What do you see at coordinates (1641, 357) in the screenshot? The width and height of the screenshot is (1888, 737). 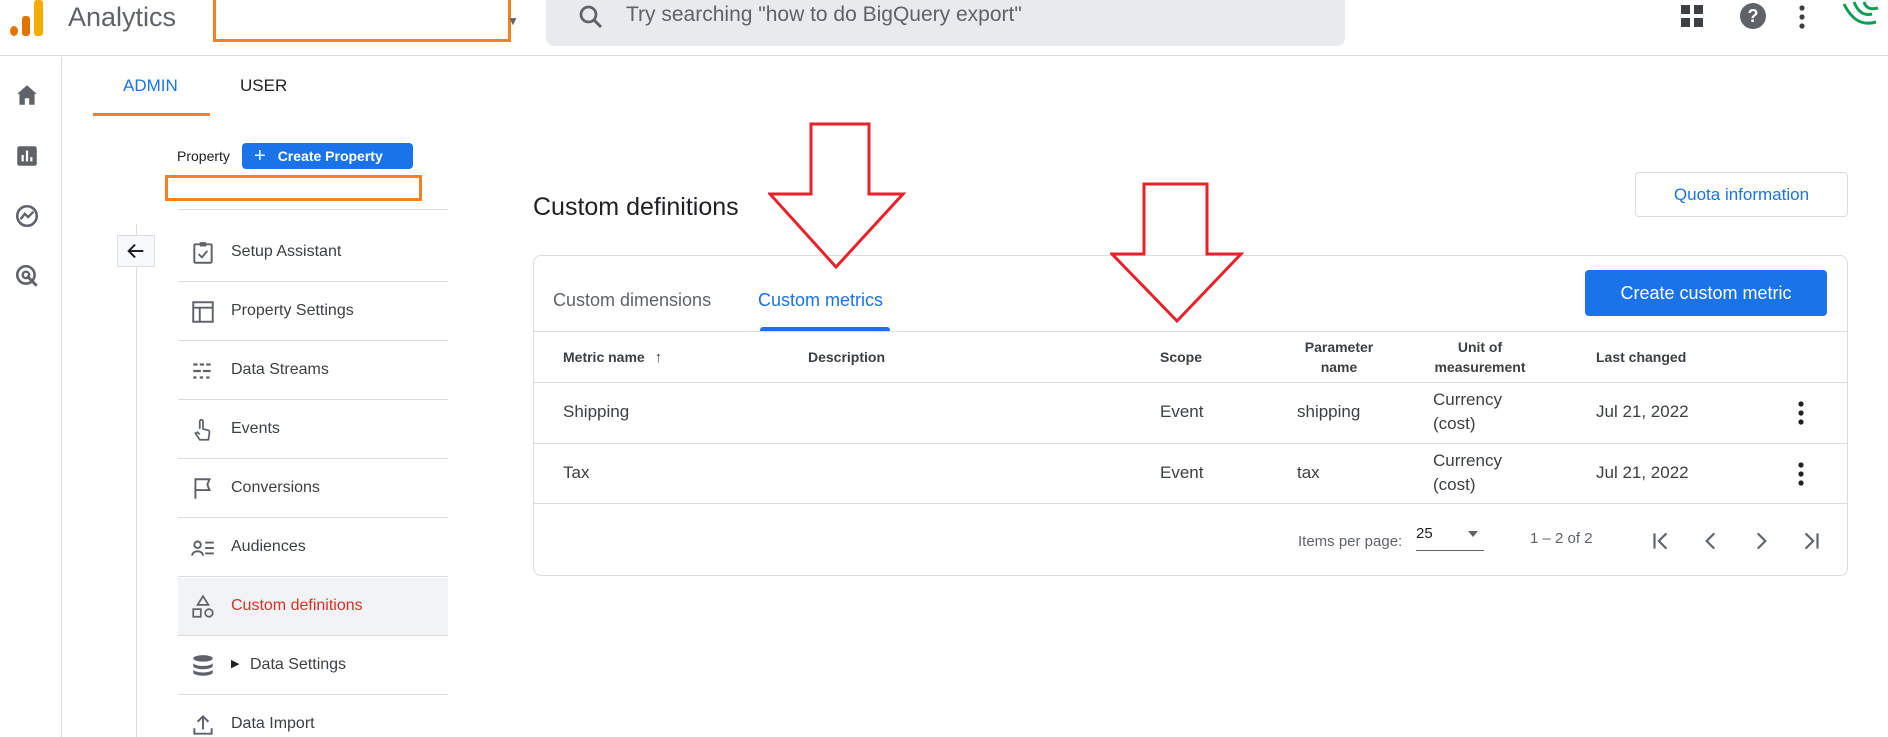 I see `column-header-last-changed: Last changed` at bounding box center [1641, 357].